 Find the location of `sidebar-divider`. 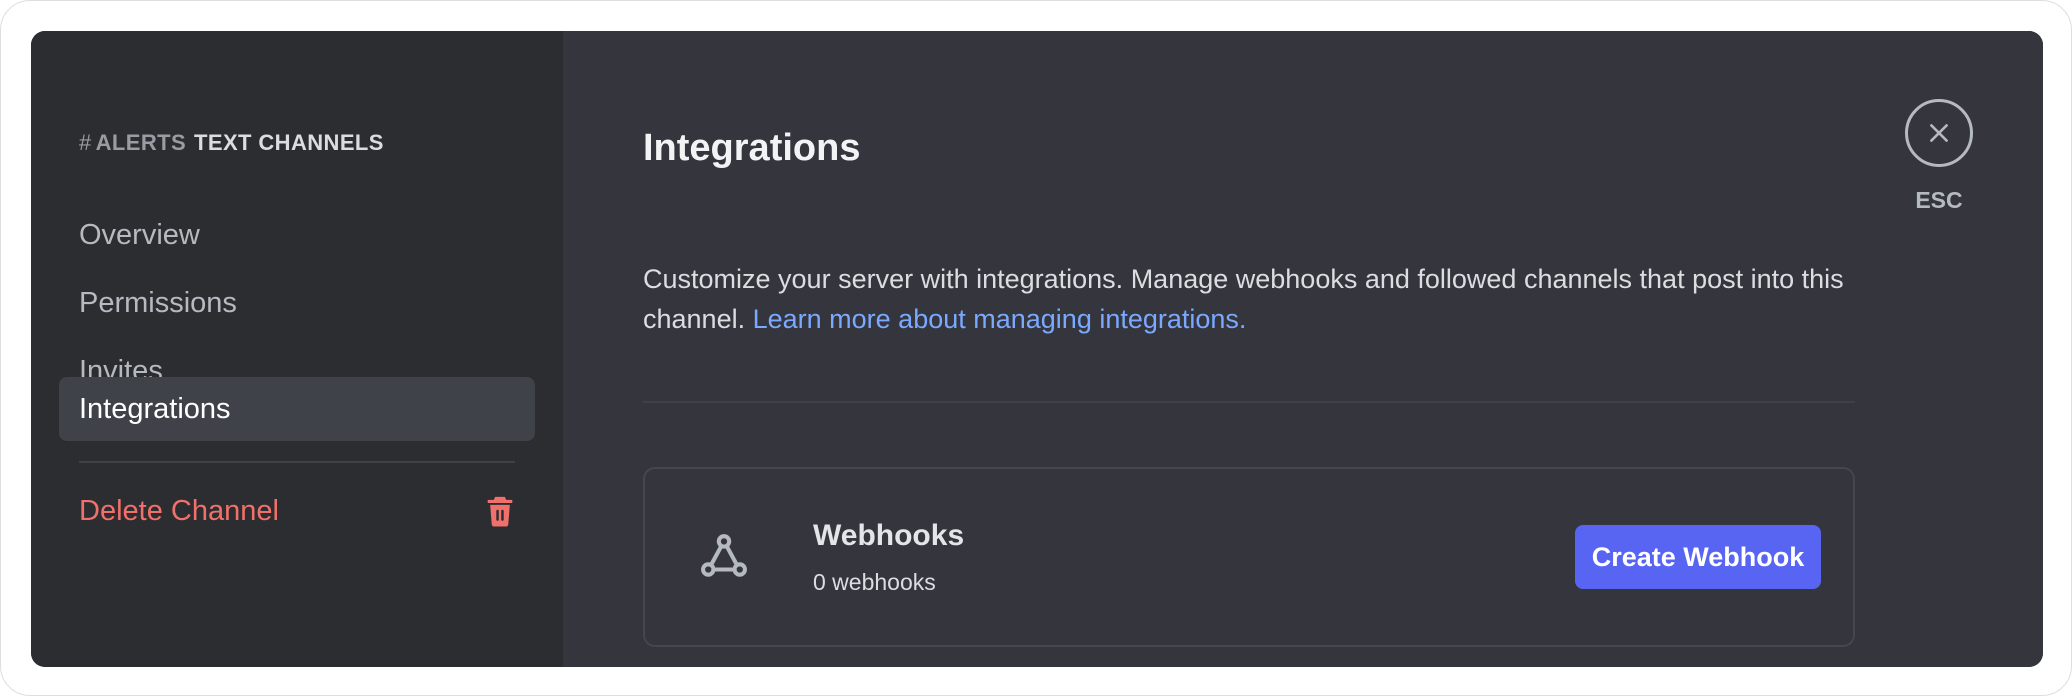

sidebar-divider is located at coordinates (297, 462).